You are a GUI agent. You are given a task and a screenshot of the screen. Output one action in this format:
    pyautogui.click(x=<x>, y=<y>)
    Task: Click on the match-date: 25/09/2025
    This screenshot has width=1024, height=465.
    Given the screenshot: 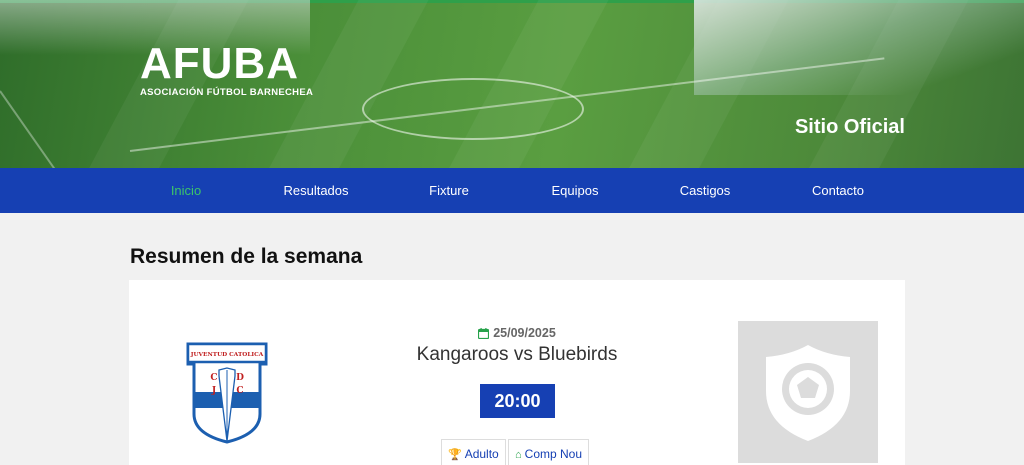 What is the action you would take?
    pyautogui.click(x=517, y=334)
    